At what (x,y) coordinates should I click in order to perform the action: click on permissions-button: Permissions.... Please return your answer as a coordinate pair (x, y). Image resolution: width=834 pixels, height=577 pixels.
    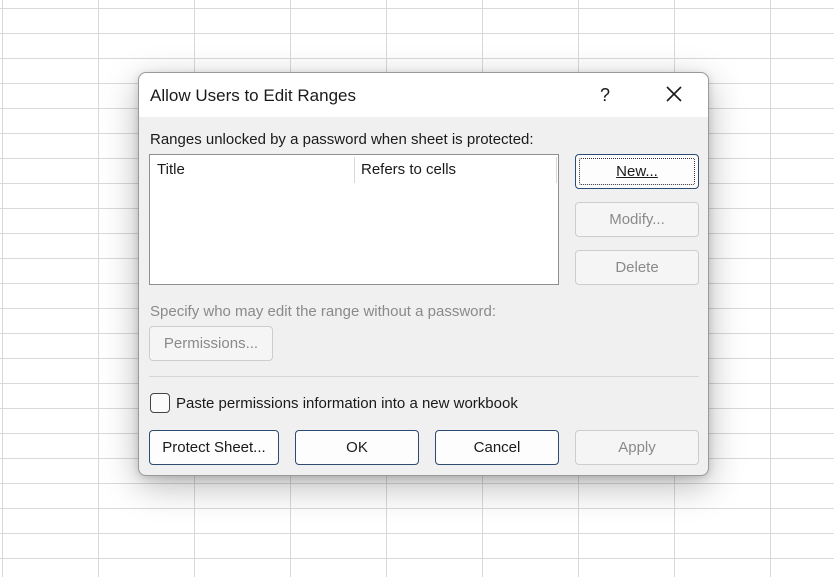
    Looking at the image, I should click on (211, 343).